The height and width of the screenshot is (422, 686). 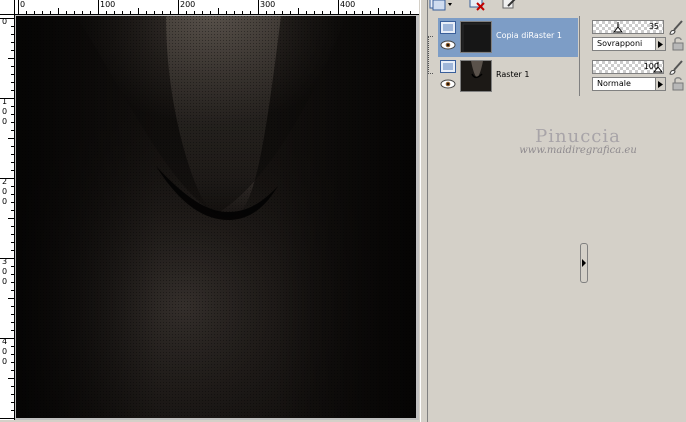 I want to click on layer-list: Copia diRaster 1 Raster 1, so click(x=504, y=56).